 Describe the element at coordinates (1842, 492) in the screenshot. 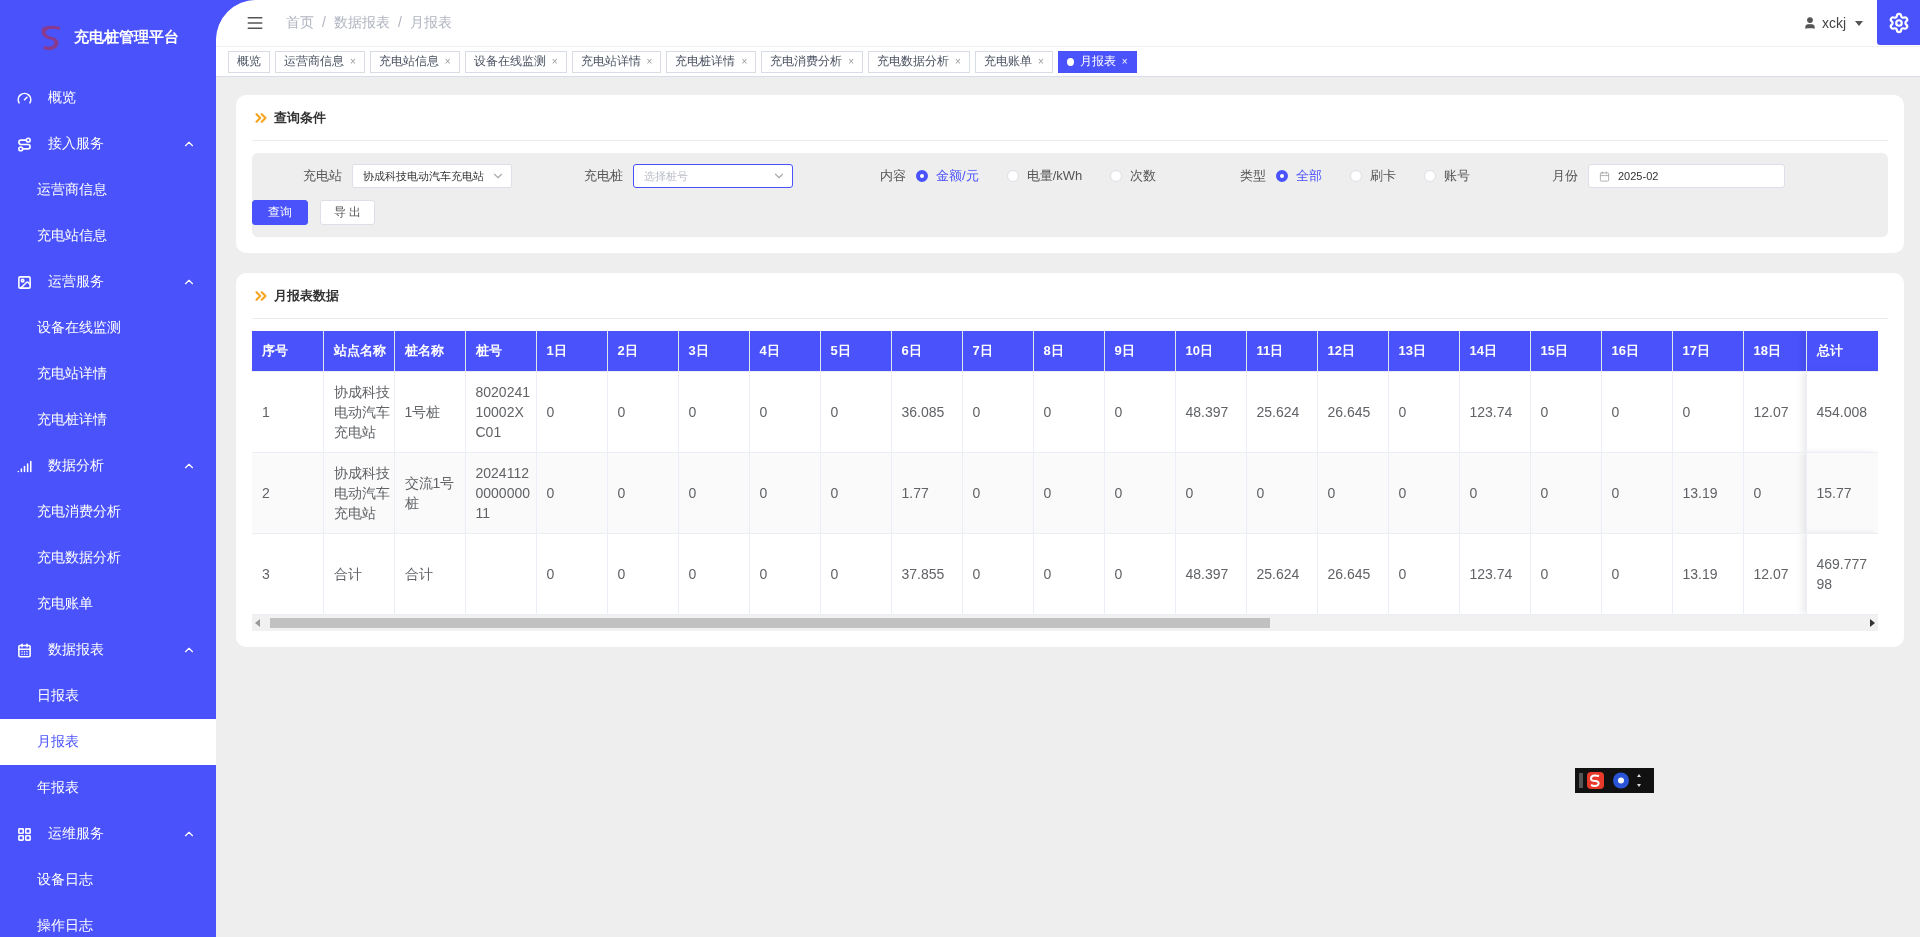

I see `table-cell: 15.77` at that location.